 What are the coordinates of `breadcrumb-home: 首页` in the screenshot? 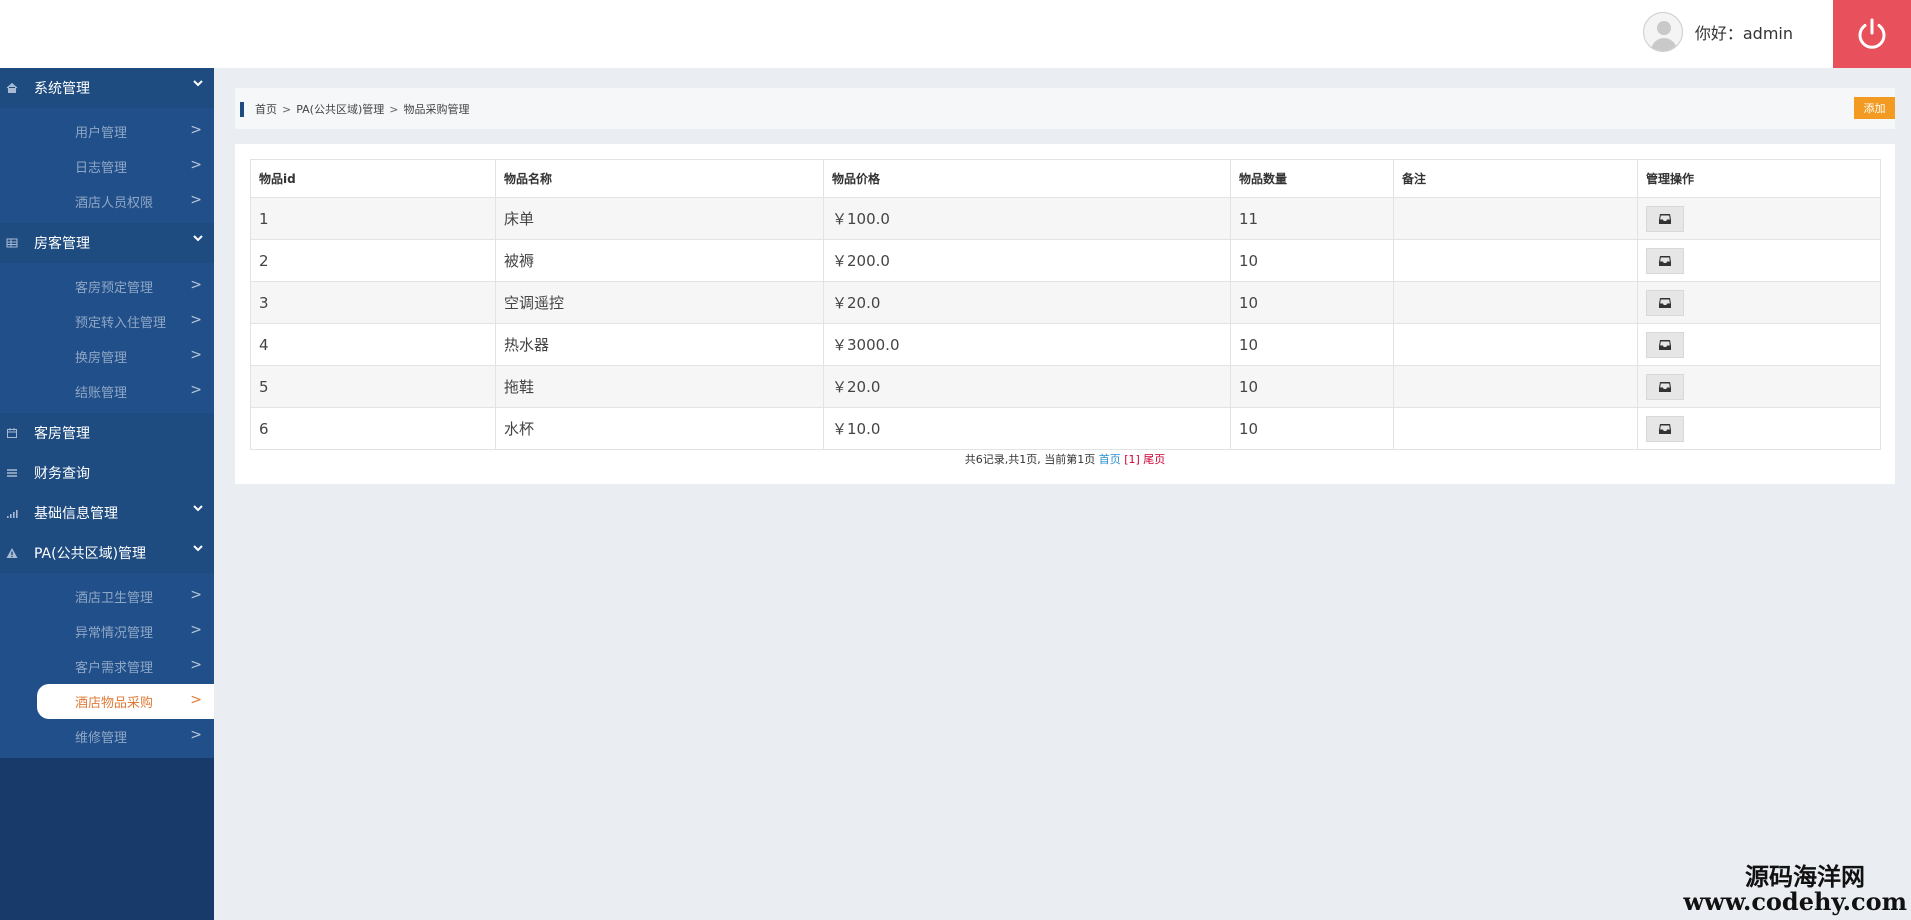 It's located at (266, 109).